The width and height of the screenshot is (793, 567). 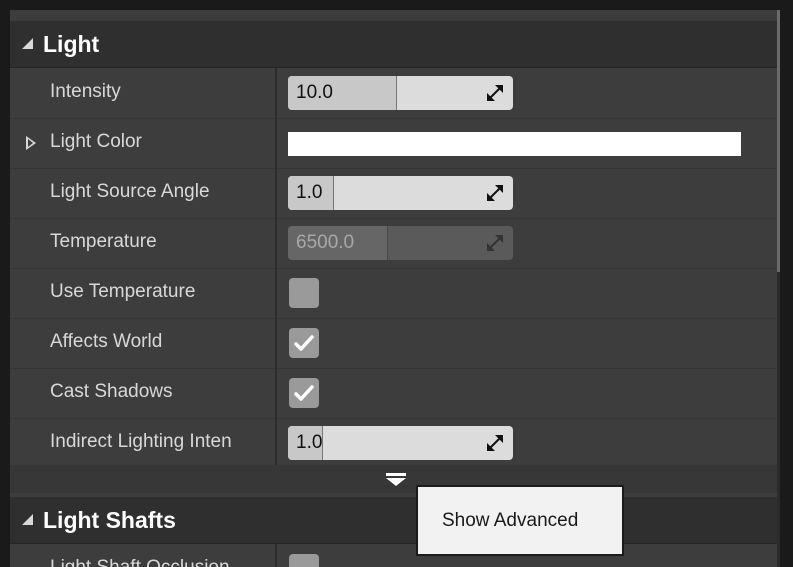 What do you see at coordinates (510, 520) in the screenshot?
I see `tooltip-text: Show Advanced` at bounding box center [510, 520].